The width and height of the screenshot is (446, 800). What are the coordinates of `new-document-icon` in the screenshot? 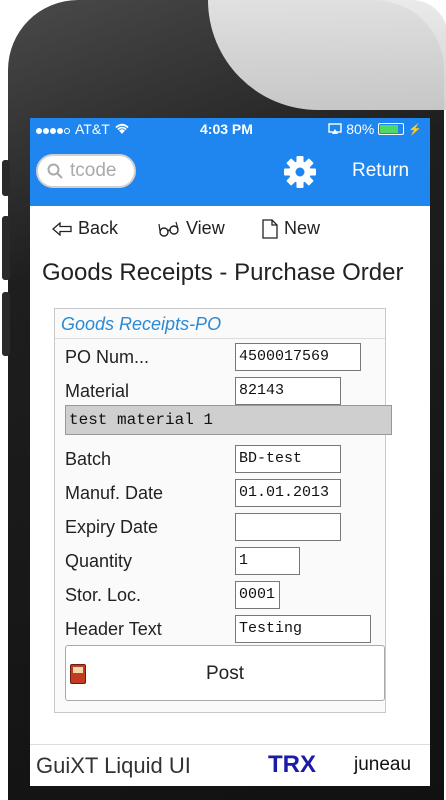 It's located at (270, 228).